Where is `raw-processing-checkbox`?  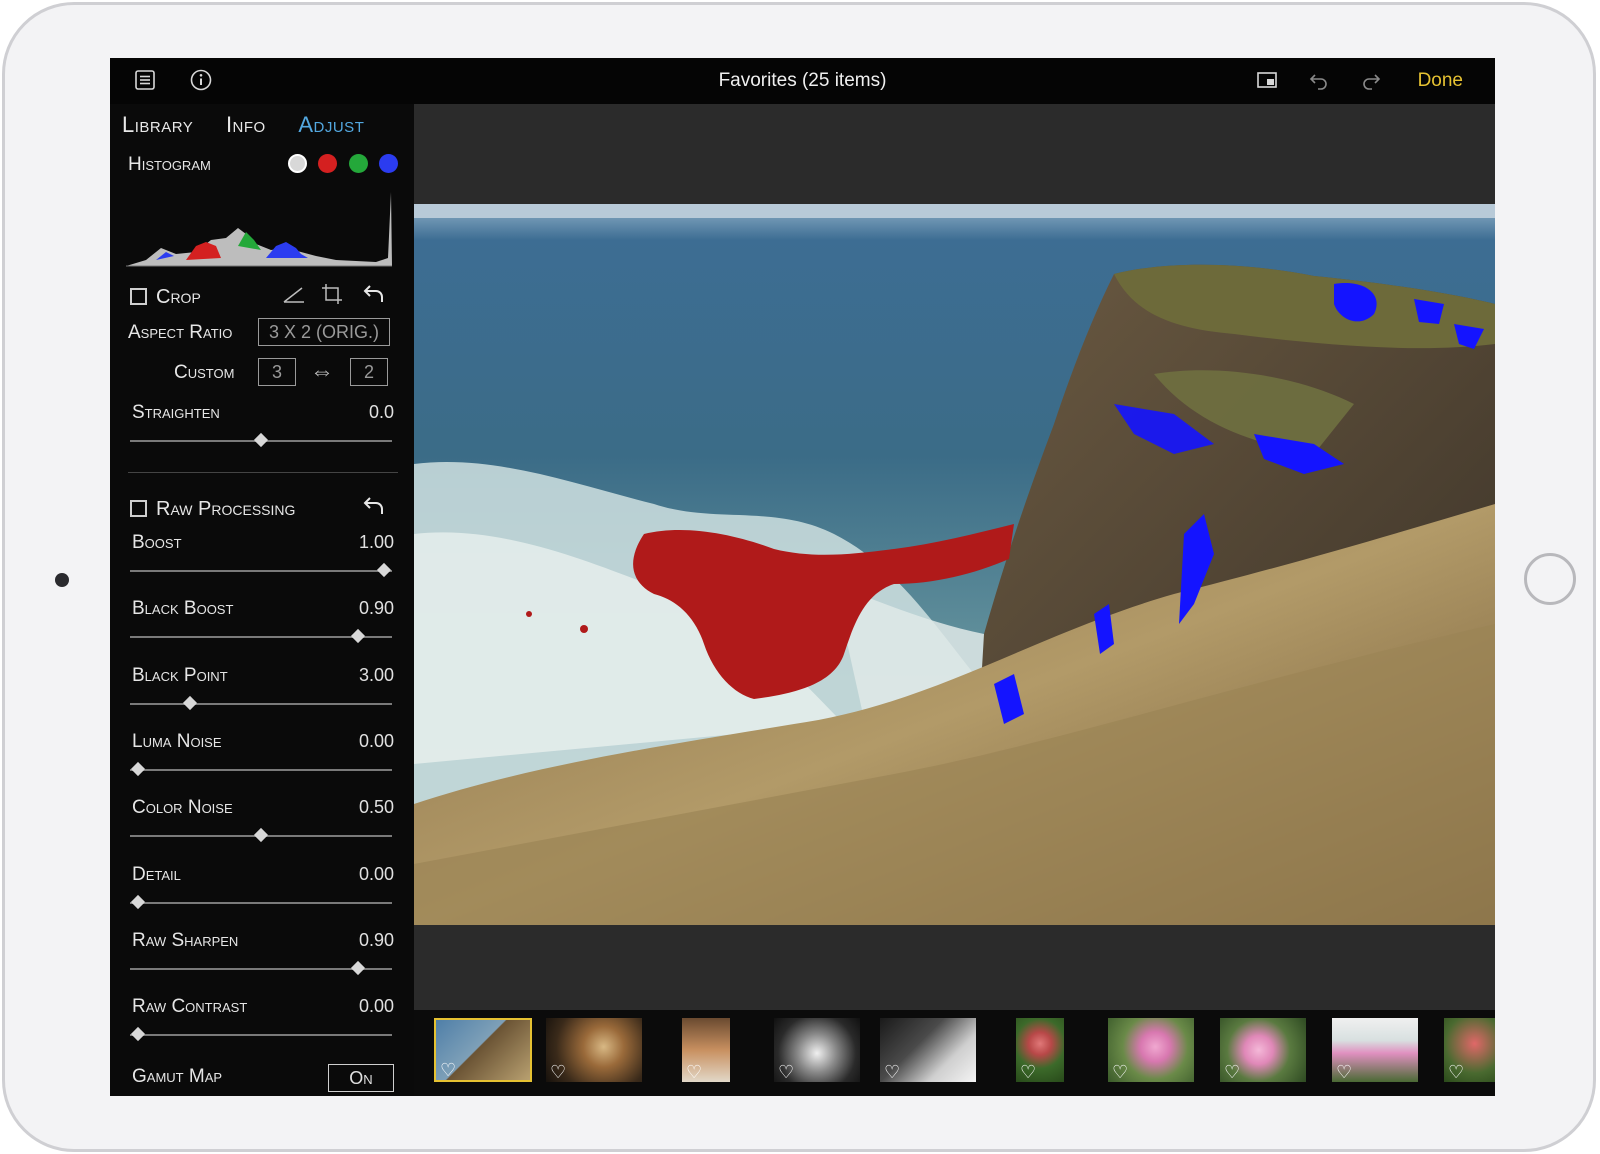 raw-processing-checkbox is located at coordinates (138, 508).